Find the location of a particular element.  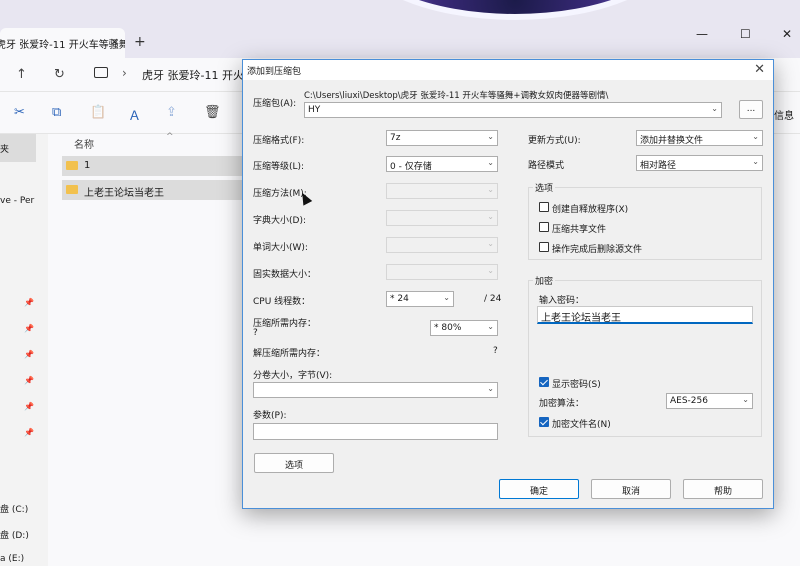

delete-label: 操作完成后删除源文件 is located at coordinates (597, 250).